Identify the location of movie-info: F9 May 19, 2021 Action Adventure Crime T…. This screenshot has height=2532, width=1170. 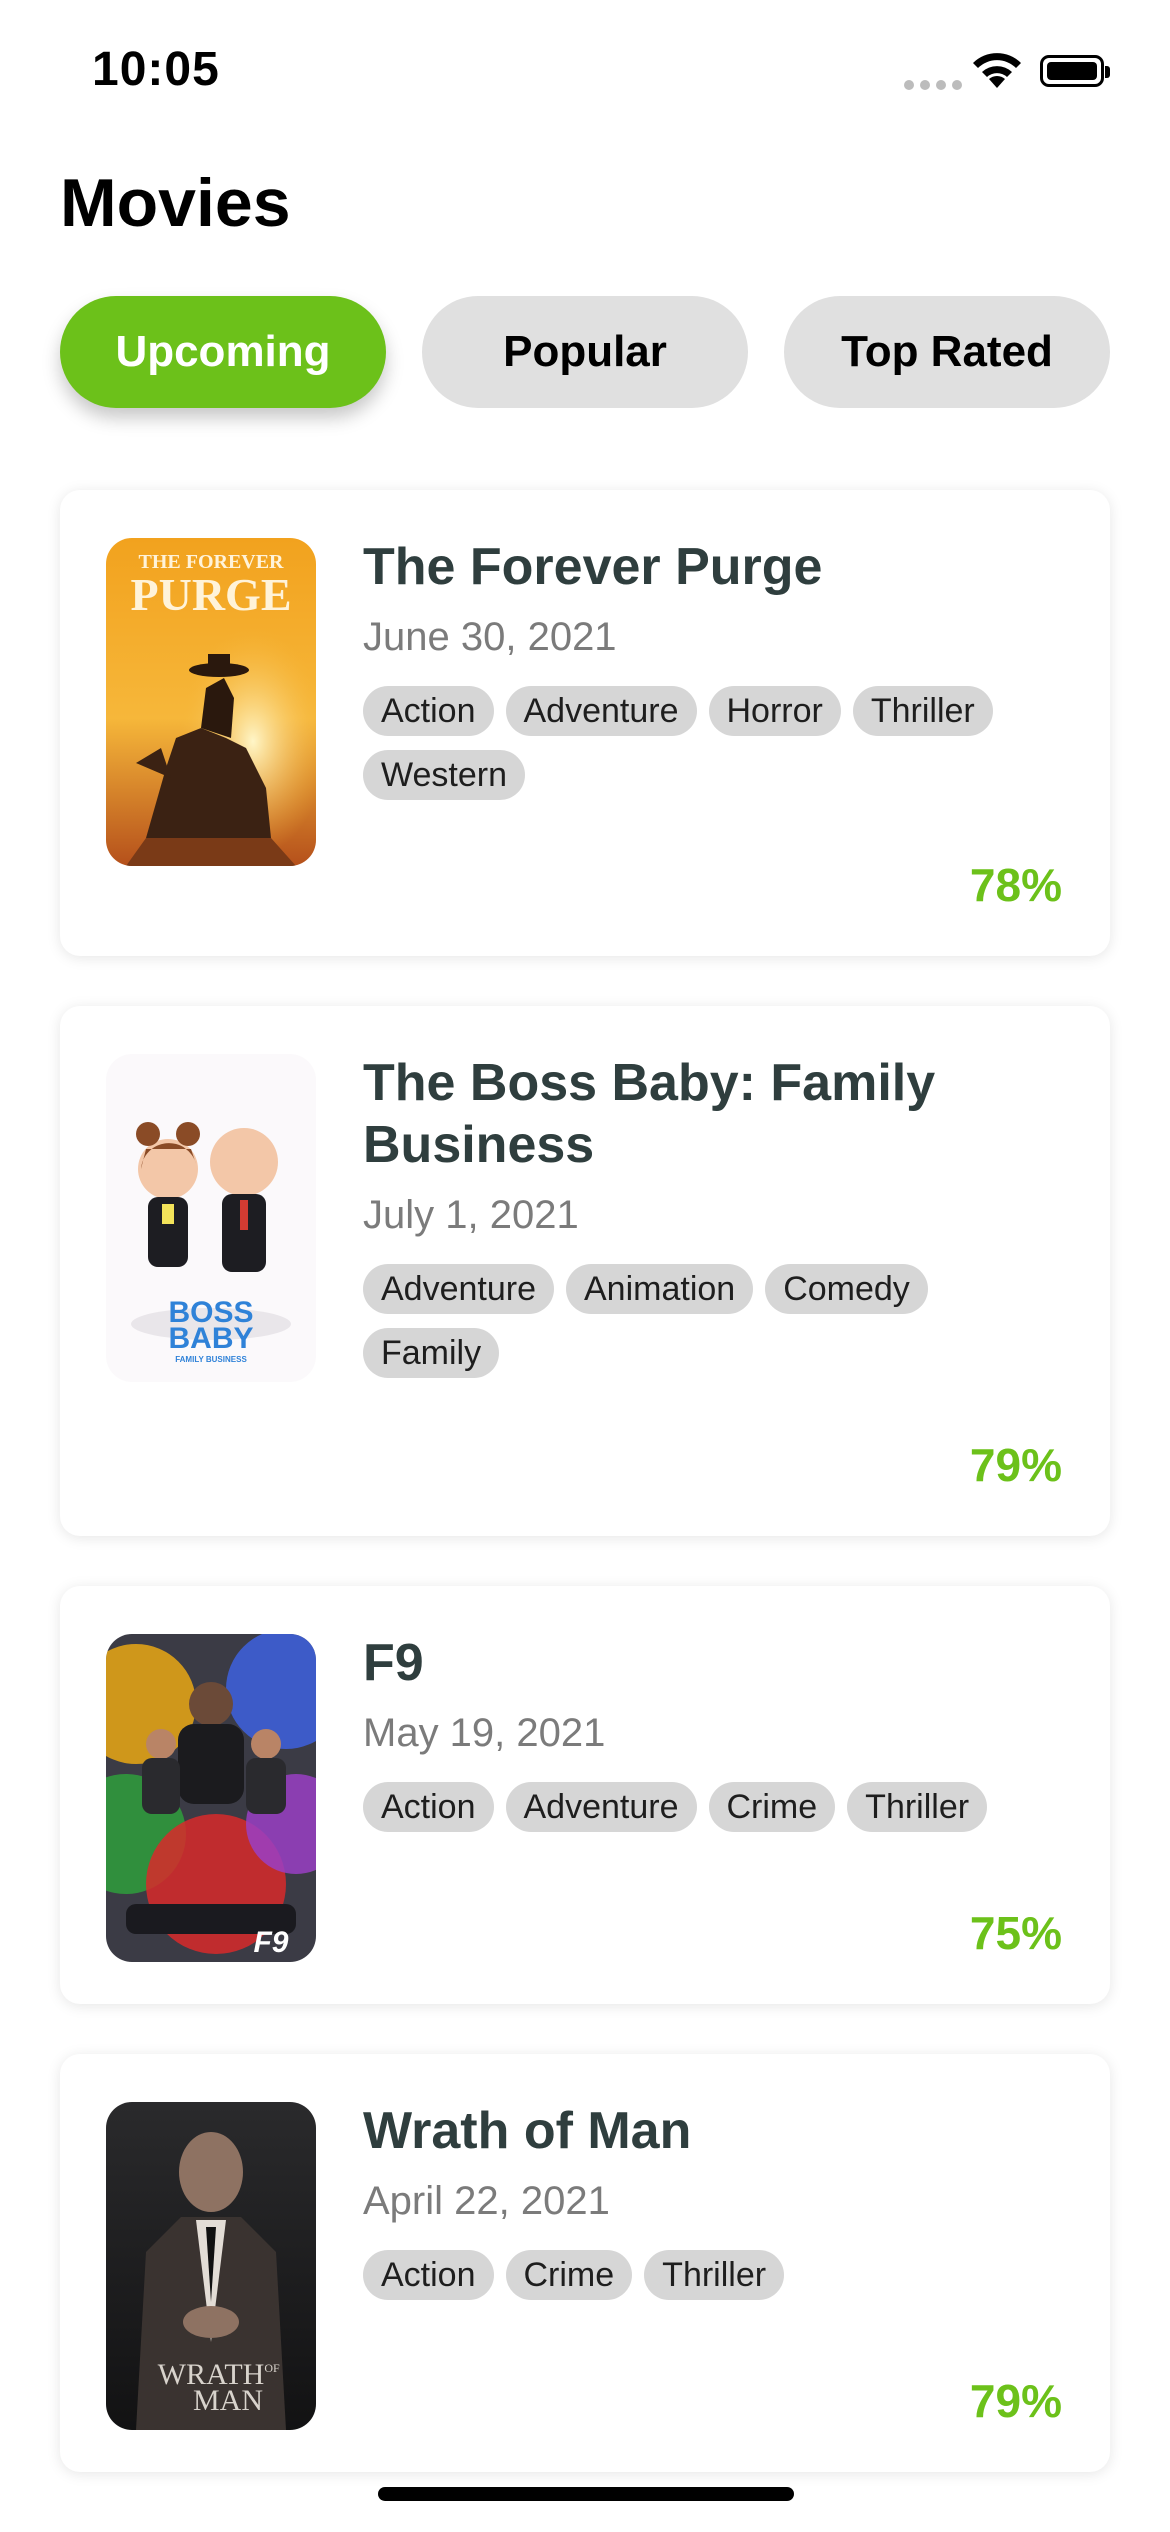
(713, 1732).